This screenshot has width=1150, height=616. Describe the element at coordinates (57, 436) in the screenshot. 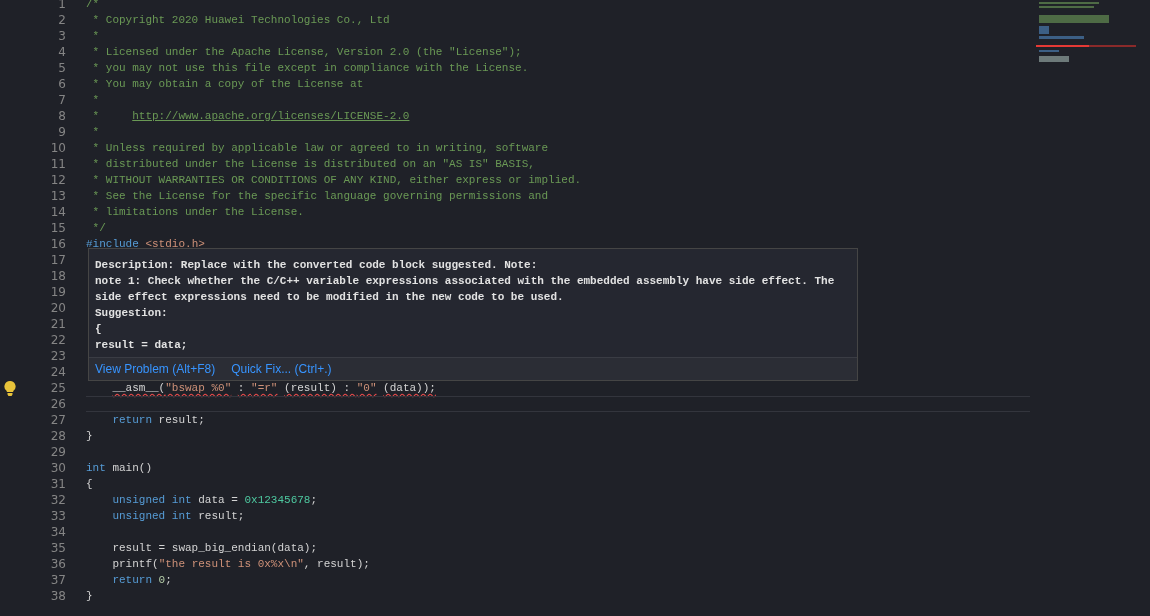

I see `line-number: 28` at that location.